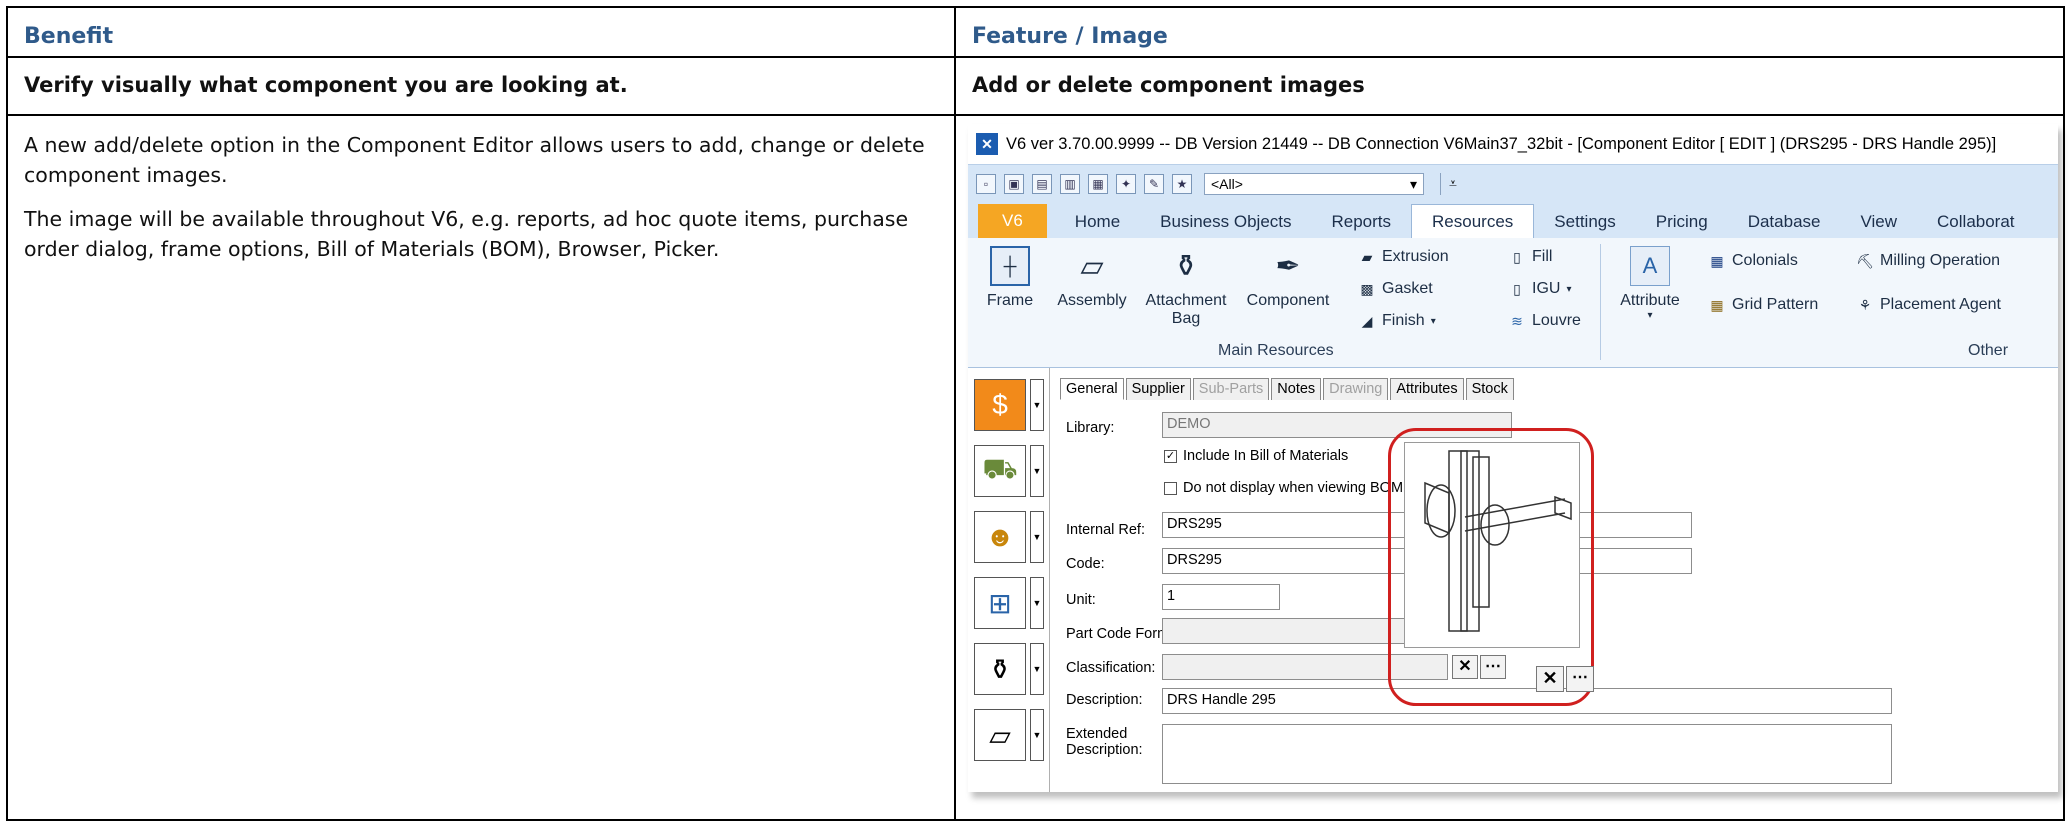  Describe the element at coordinates (1403, 320) in the screenshot. I see `finish-label: Finish` at that location.